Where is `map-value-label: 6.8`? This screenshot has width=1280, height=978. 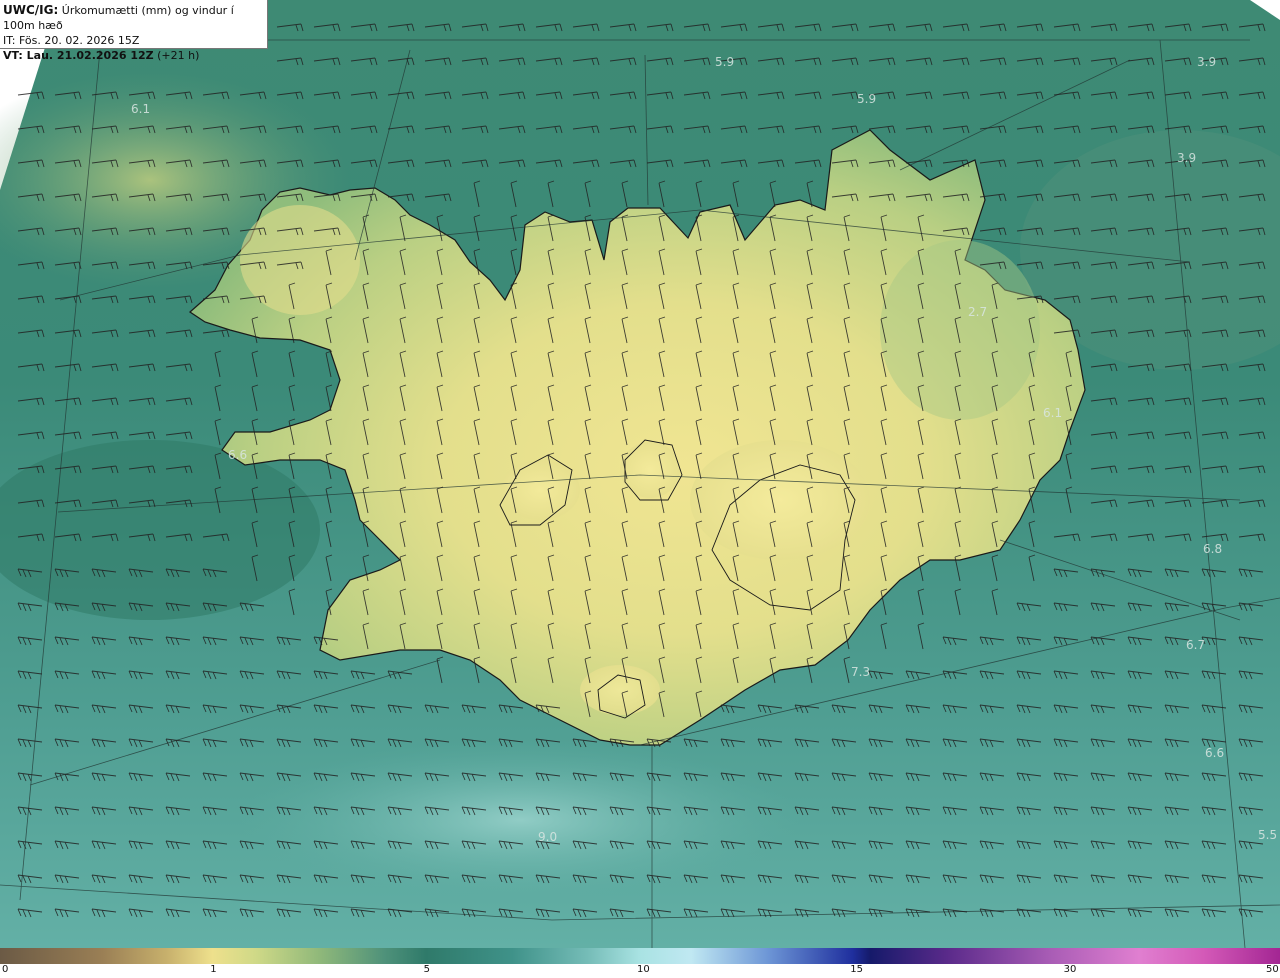 map-value-label: 6.8 is located at coordinates (1213, 549).